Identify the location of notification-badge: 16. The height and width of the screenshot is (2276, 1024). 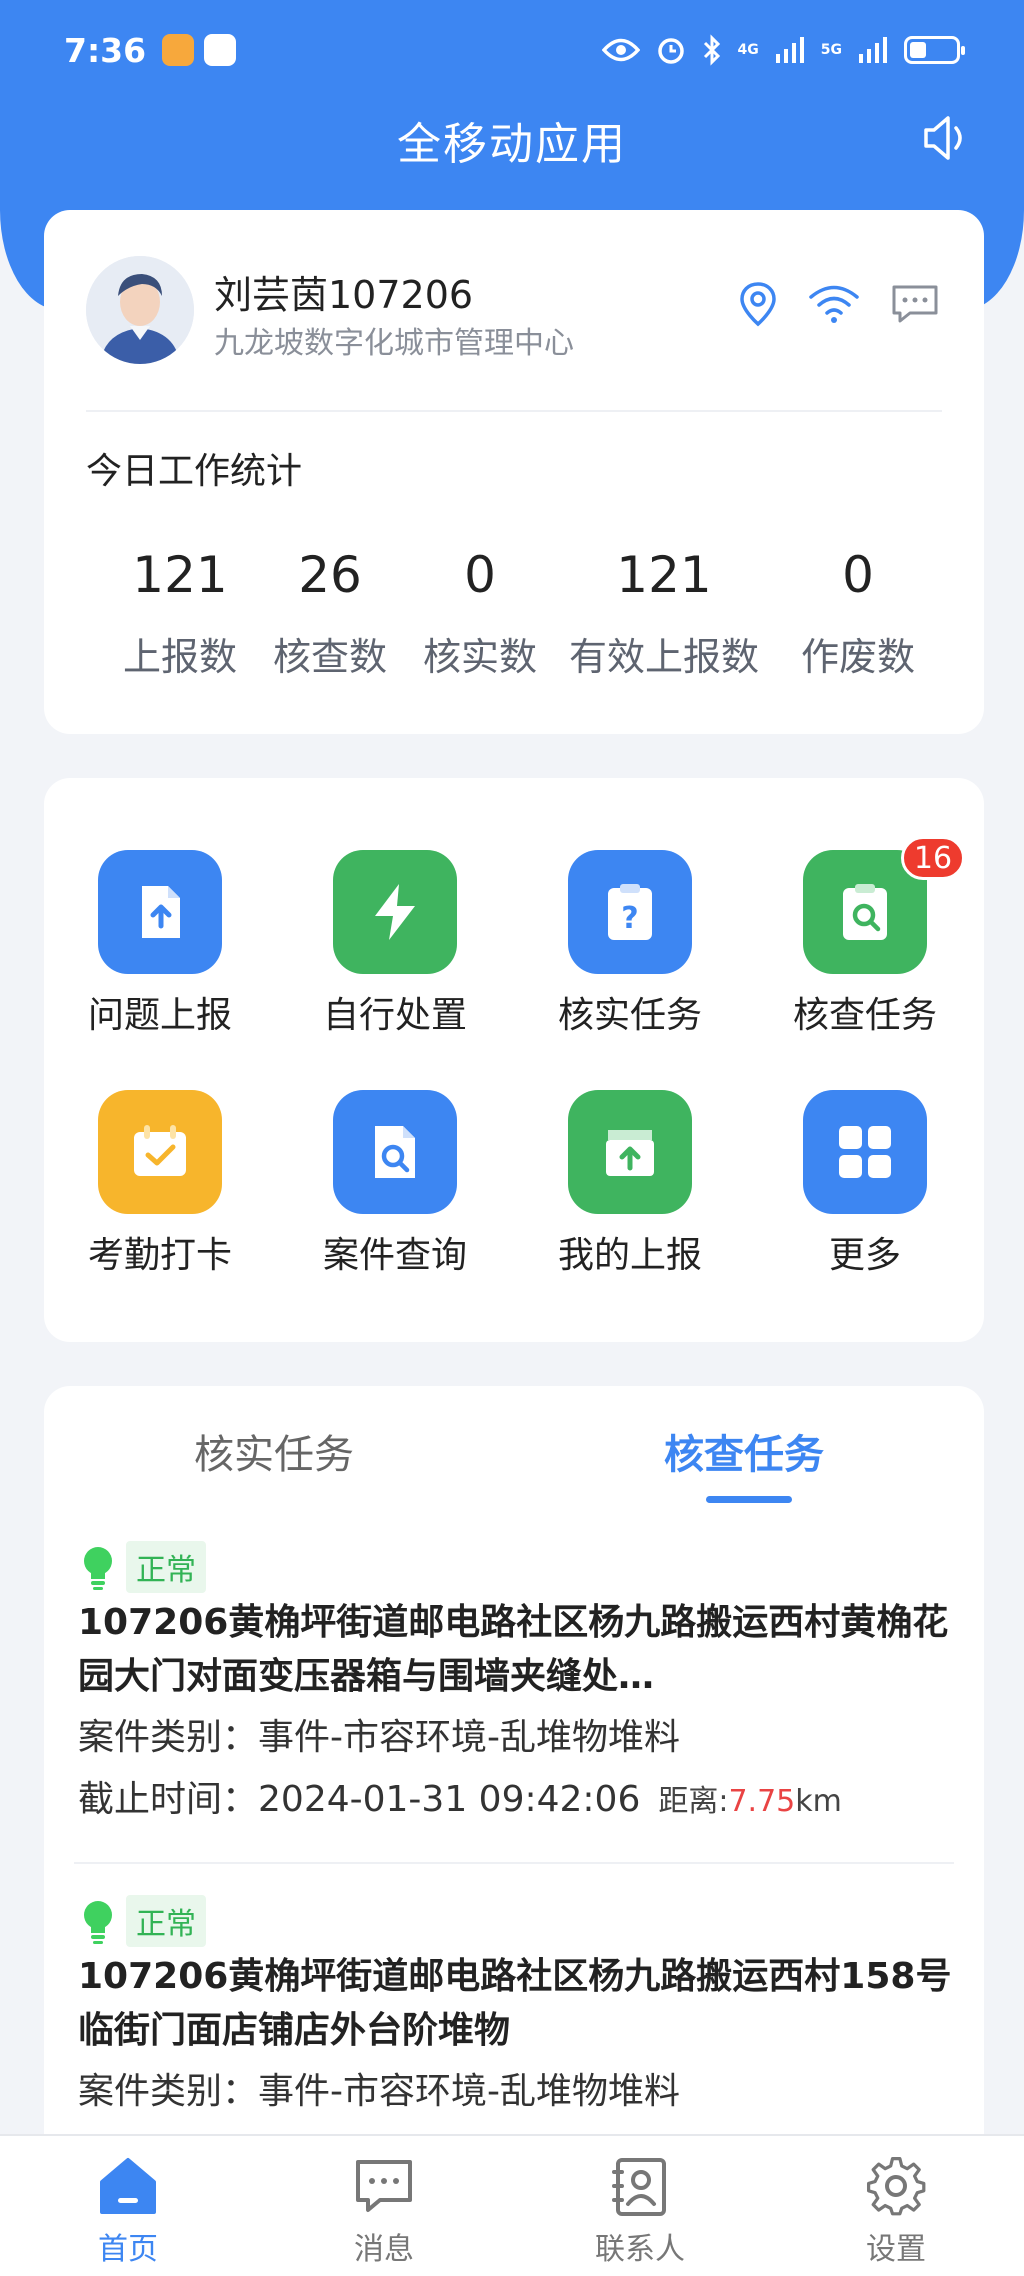
(933, 858).